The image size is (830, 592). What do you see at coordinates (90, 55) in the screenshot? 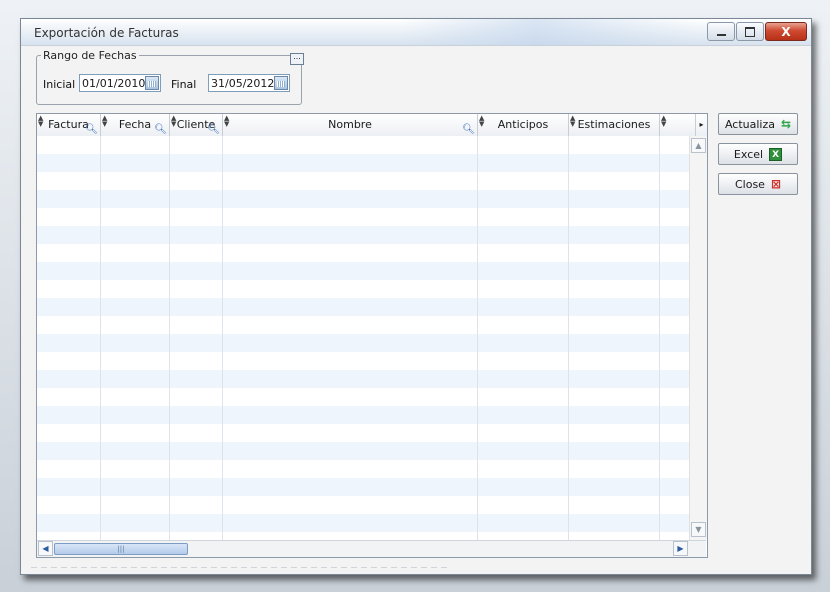
I see `date-range-legend: Rango de Fechas` at bounding box center [90, 55].